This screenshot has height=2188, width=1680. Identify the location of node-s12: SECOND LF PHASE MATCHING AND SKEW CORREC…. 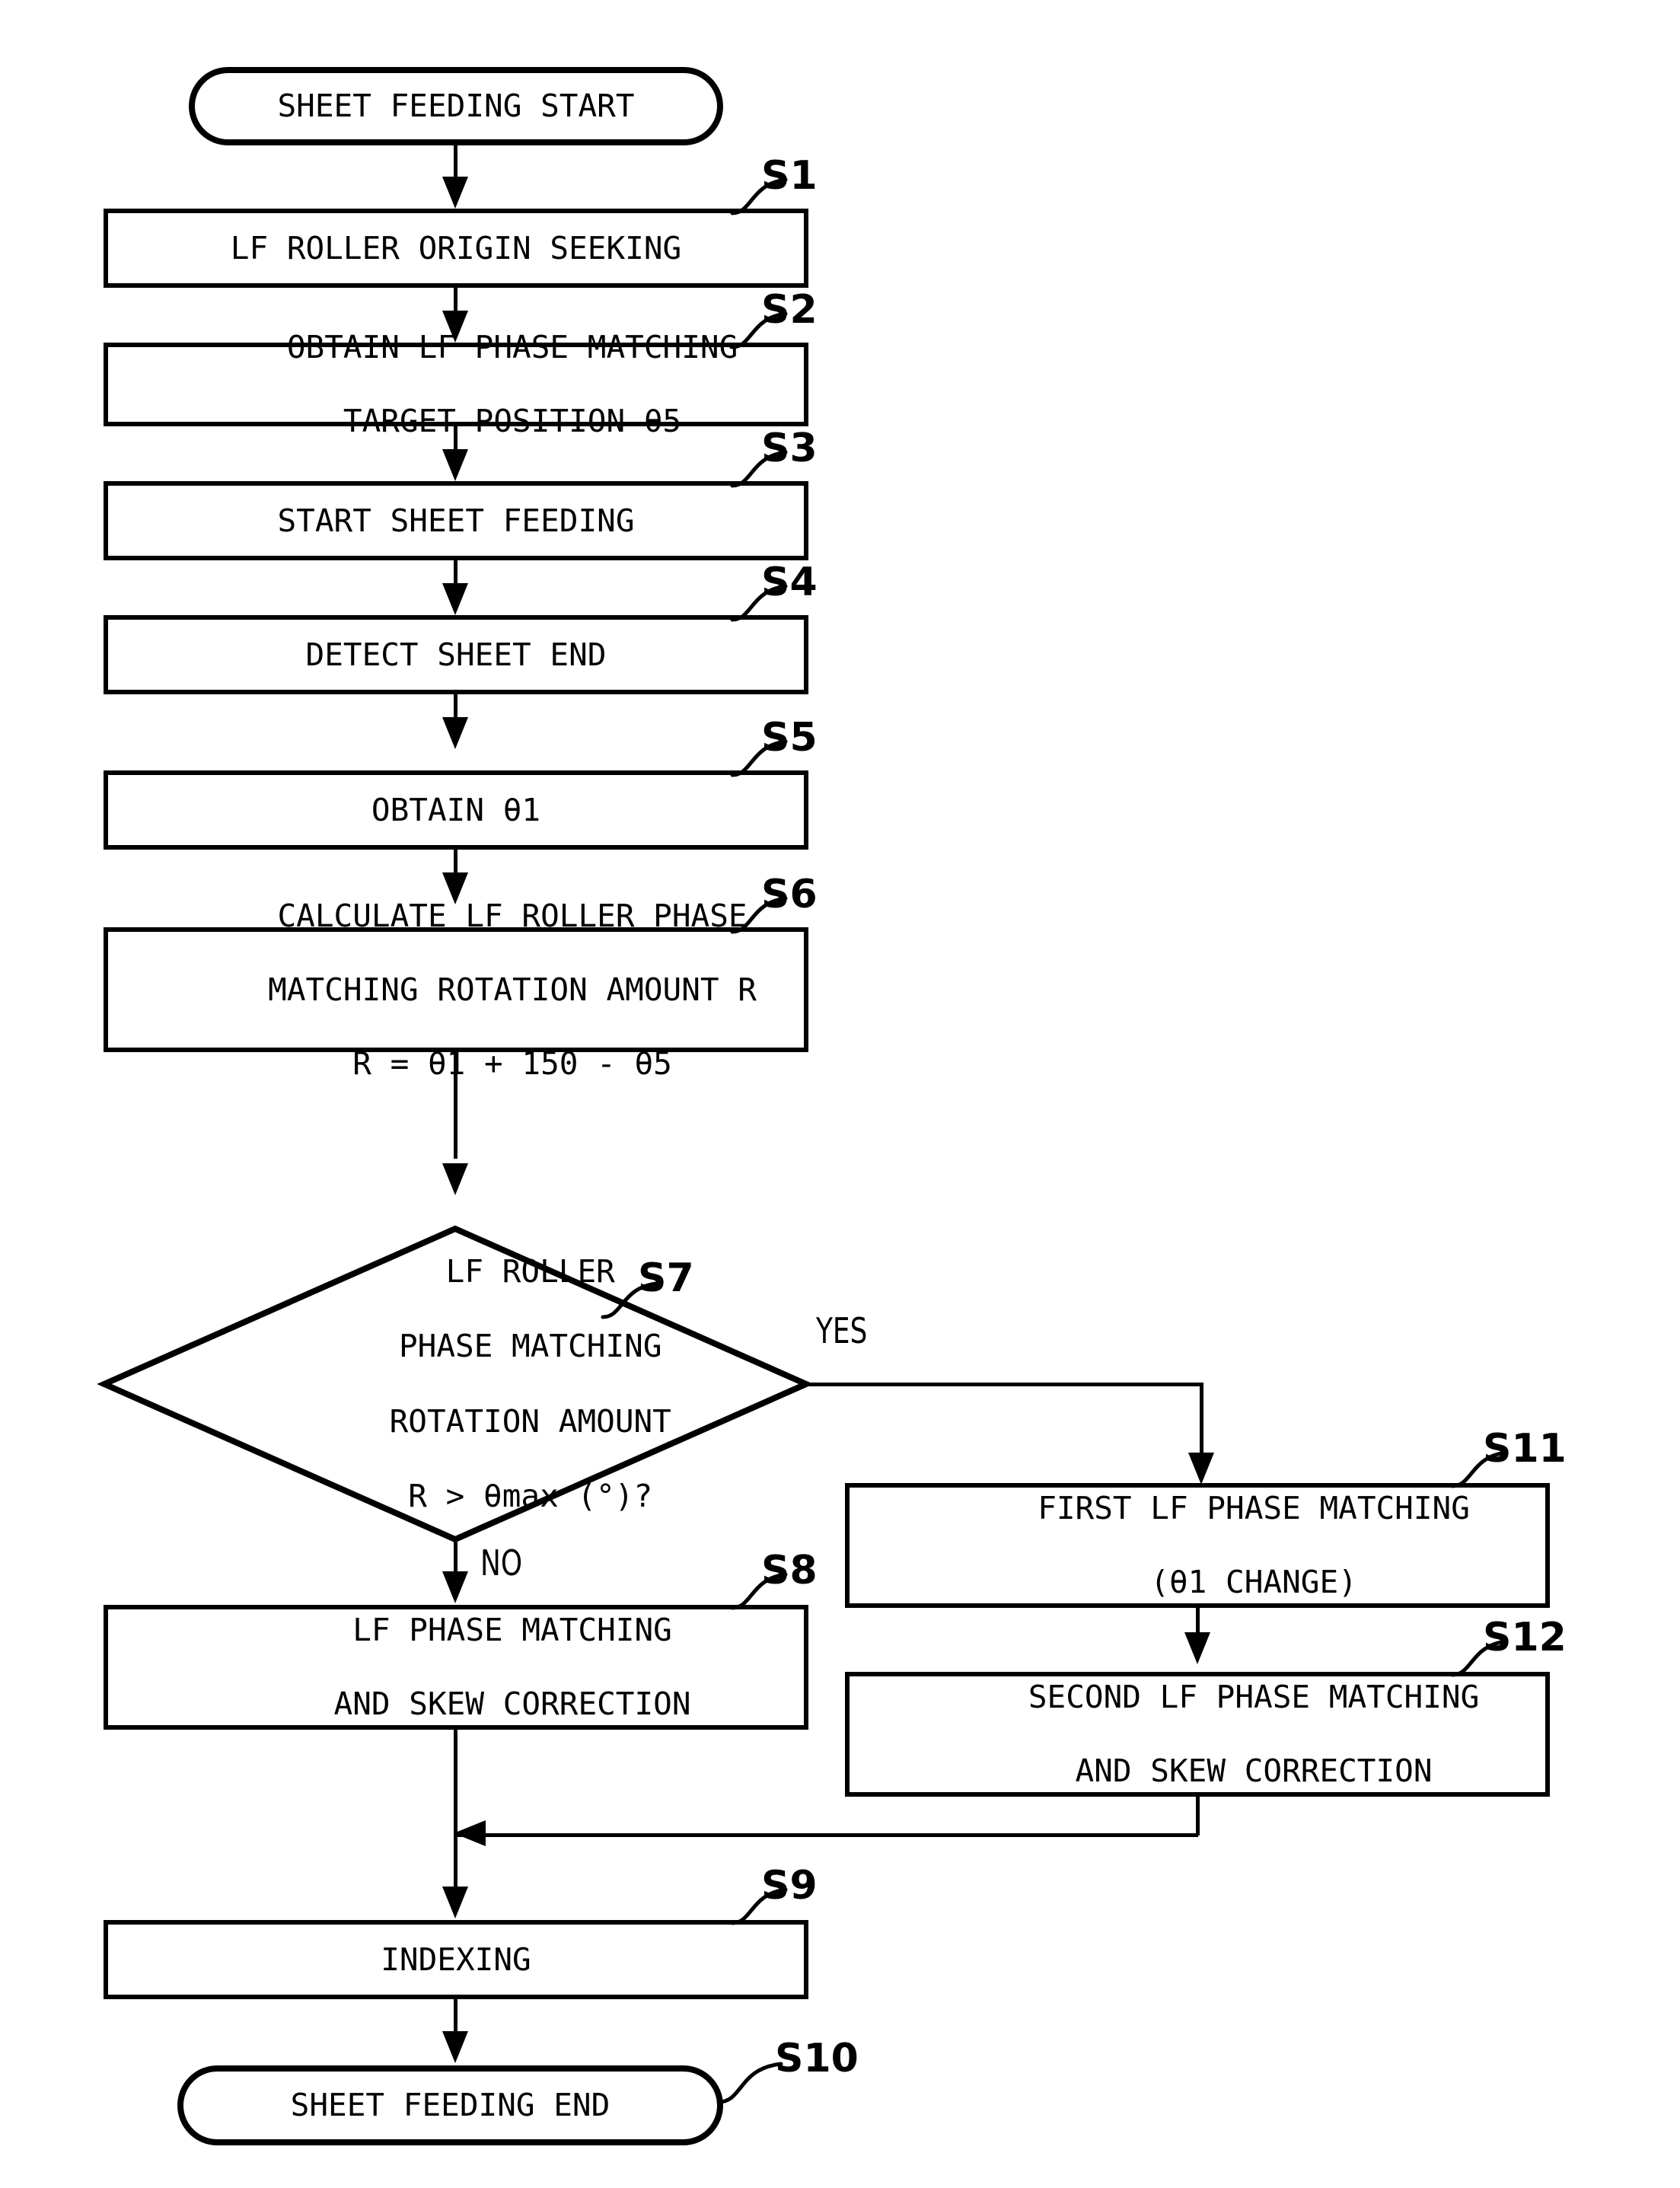
(1197, 1734).